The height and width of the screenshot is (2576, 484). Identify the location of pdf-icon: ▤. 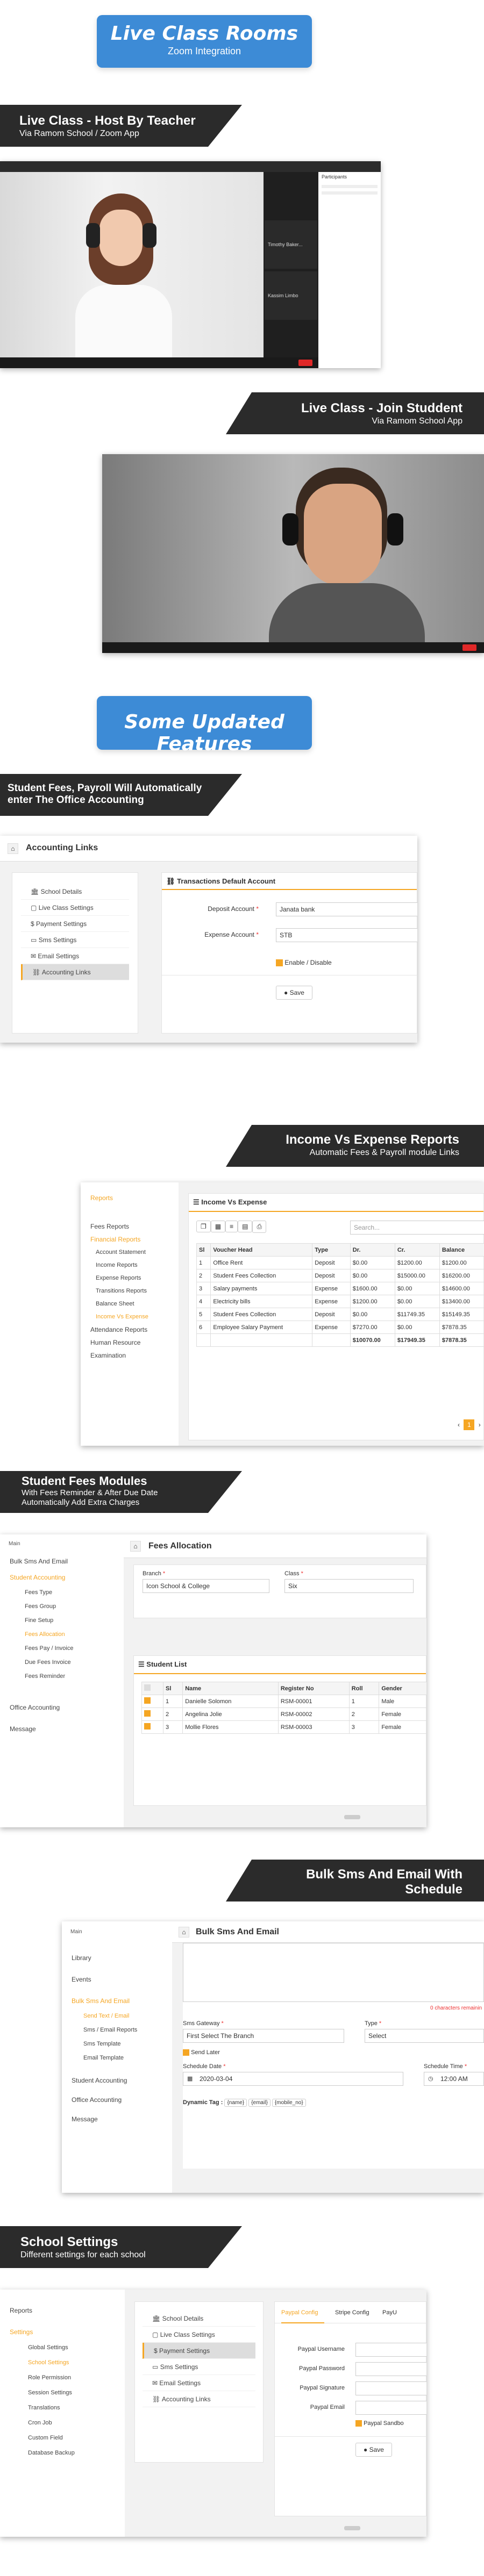
(245, 1226).